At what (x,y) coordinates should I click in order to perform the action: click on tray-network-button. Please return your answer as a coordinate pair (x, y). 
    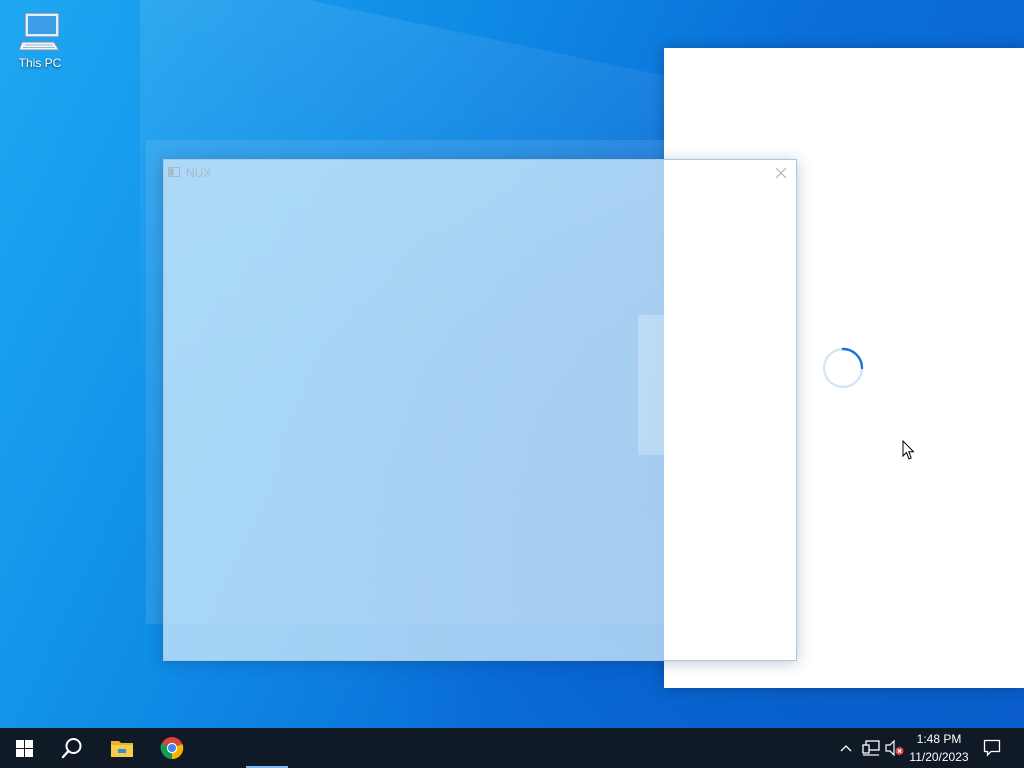
    Looking at the image, I should click on (871, 748).